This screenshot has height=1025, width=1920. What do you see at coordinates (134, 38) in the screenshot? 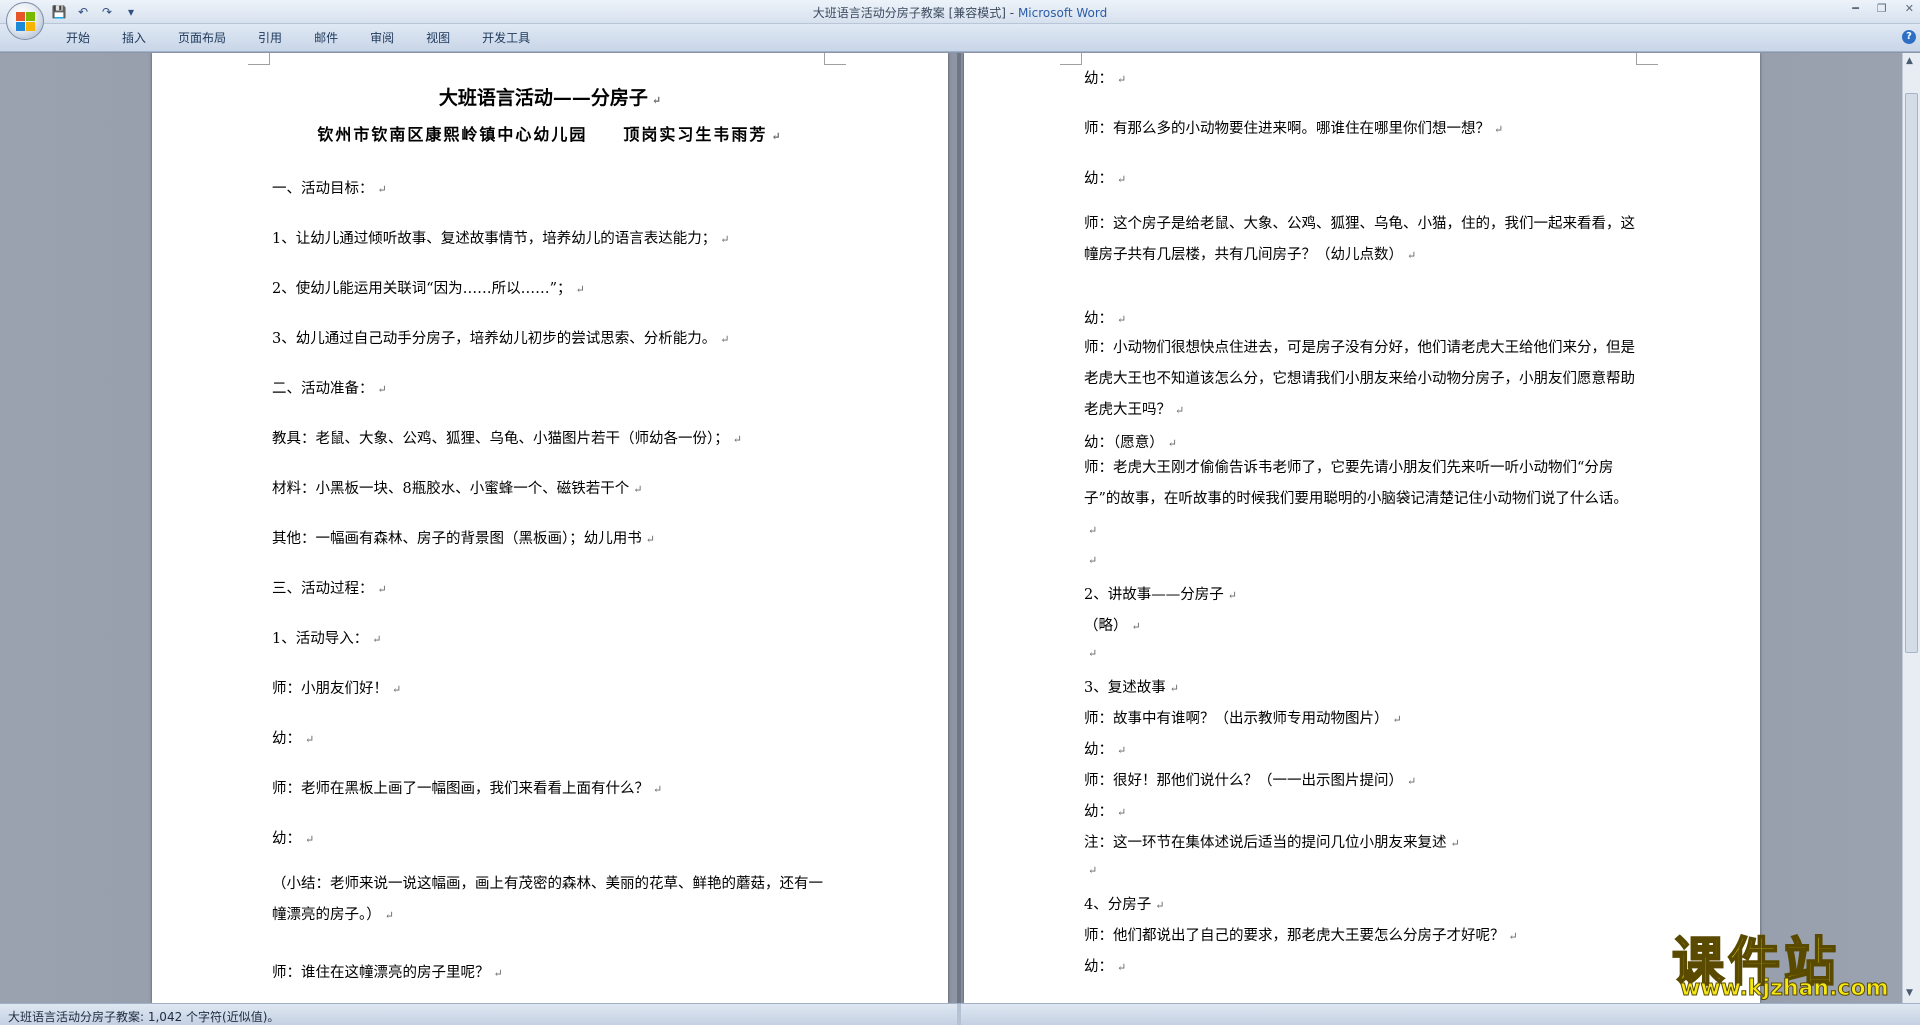
I see `tab-insert: 插入` at bounding box center [134, 38].